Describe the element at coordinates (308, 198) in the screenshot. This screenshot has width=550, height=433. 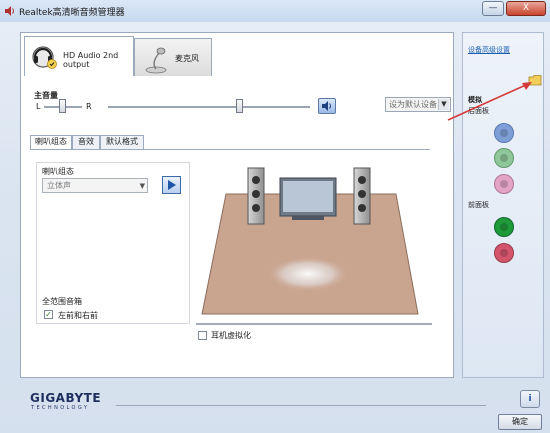
I see `tv-icon` at that location.